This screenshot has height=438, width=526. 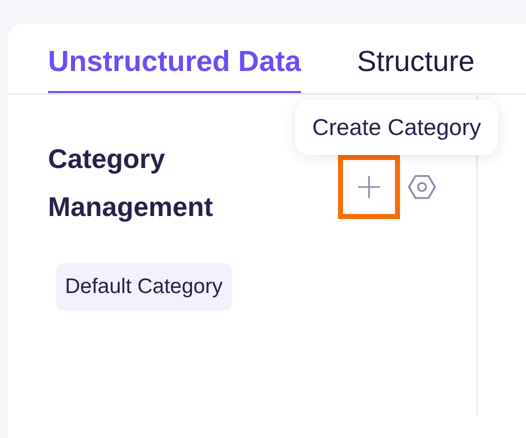 What do you see at coordinates (174, 69) in the screenshot?
I see `tab: Unstructured Data` at bounding box center [174, 69].